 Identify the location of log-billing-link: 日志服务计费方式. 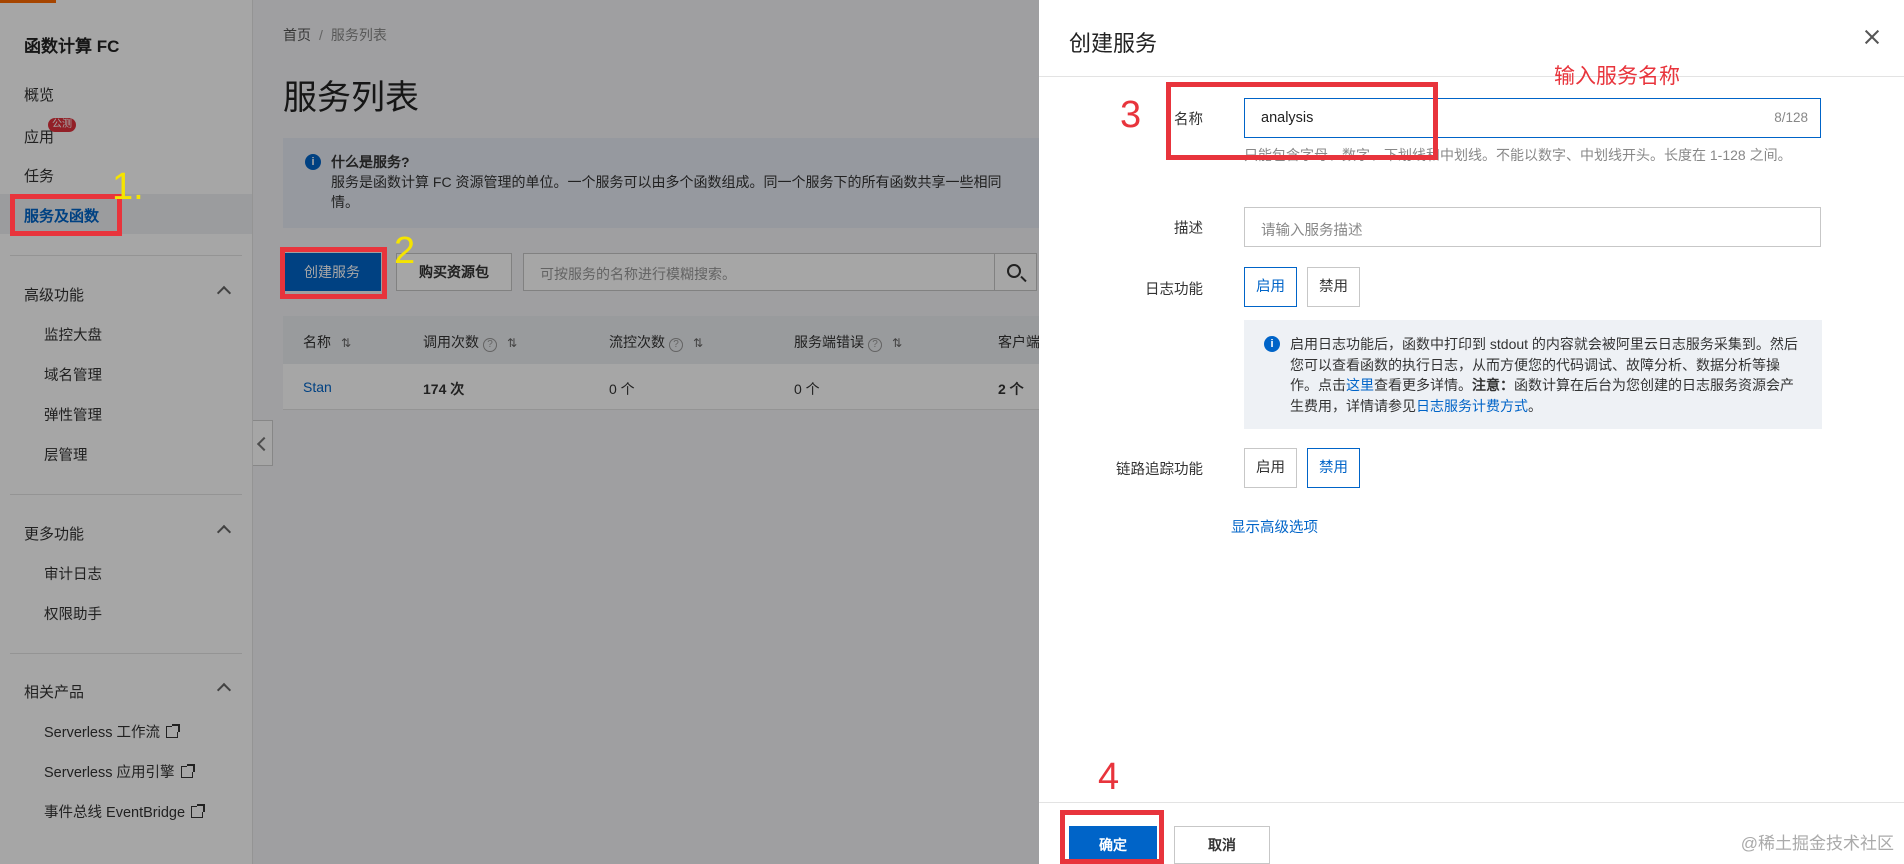
(1472, 406).